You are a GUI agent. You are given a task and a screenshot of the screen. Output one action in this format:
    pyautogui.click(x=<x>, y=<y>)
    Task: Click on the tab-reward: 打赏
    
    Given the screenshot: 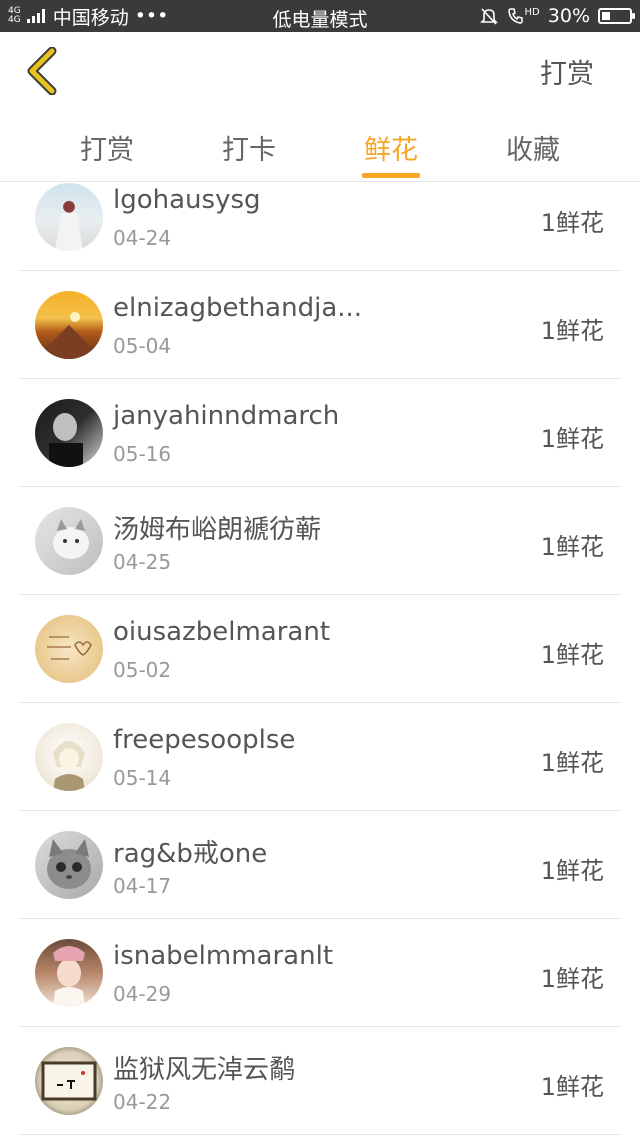 What is the action you would take?
    pyautogui.click(x=107, y=147)
    